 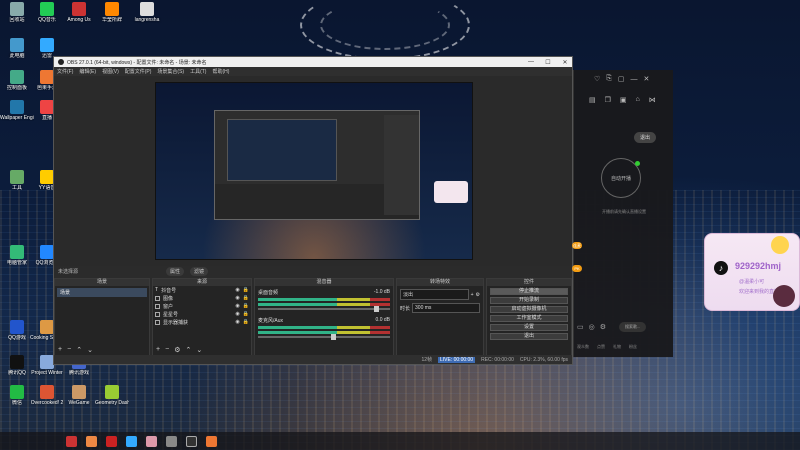 What do you see at coordinates (529, 309) in the screenshot?
I see `virtual-camera-button: 启动虚拟摄像机` at bounding box center [529, 309].